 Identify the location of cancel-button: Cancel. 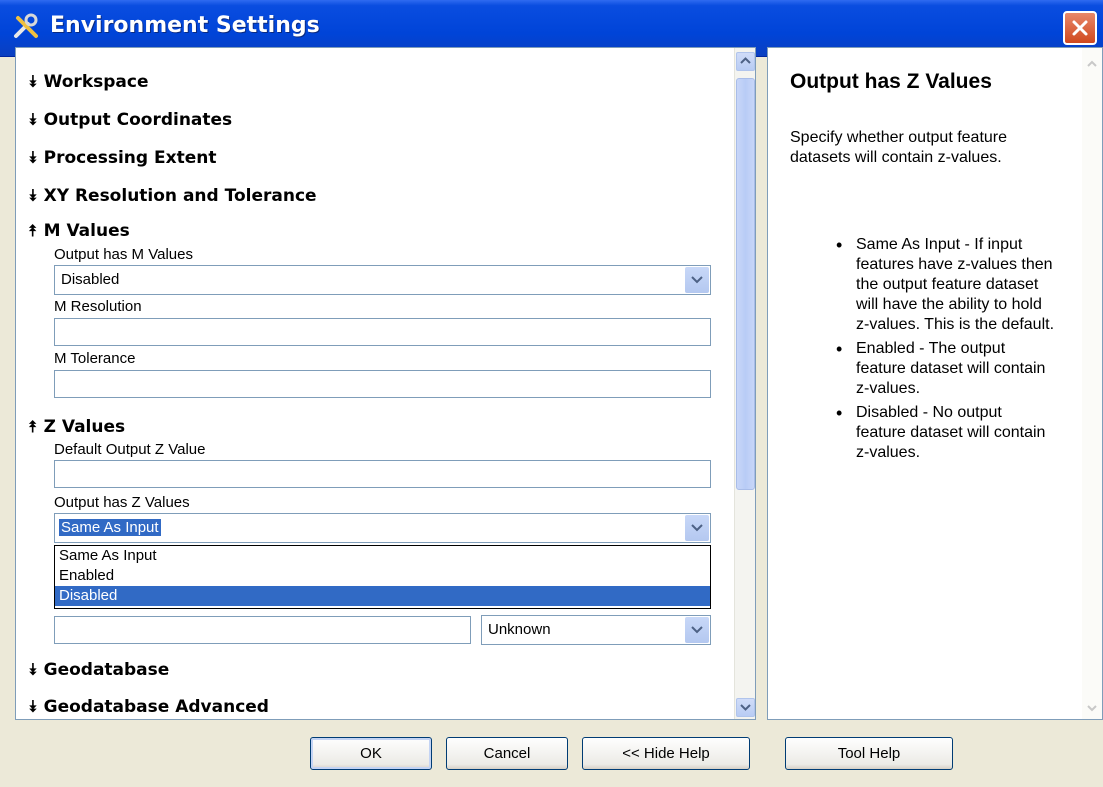
(507, 753).